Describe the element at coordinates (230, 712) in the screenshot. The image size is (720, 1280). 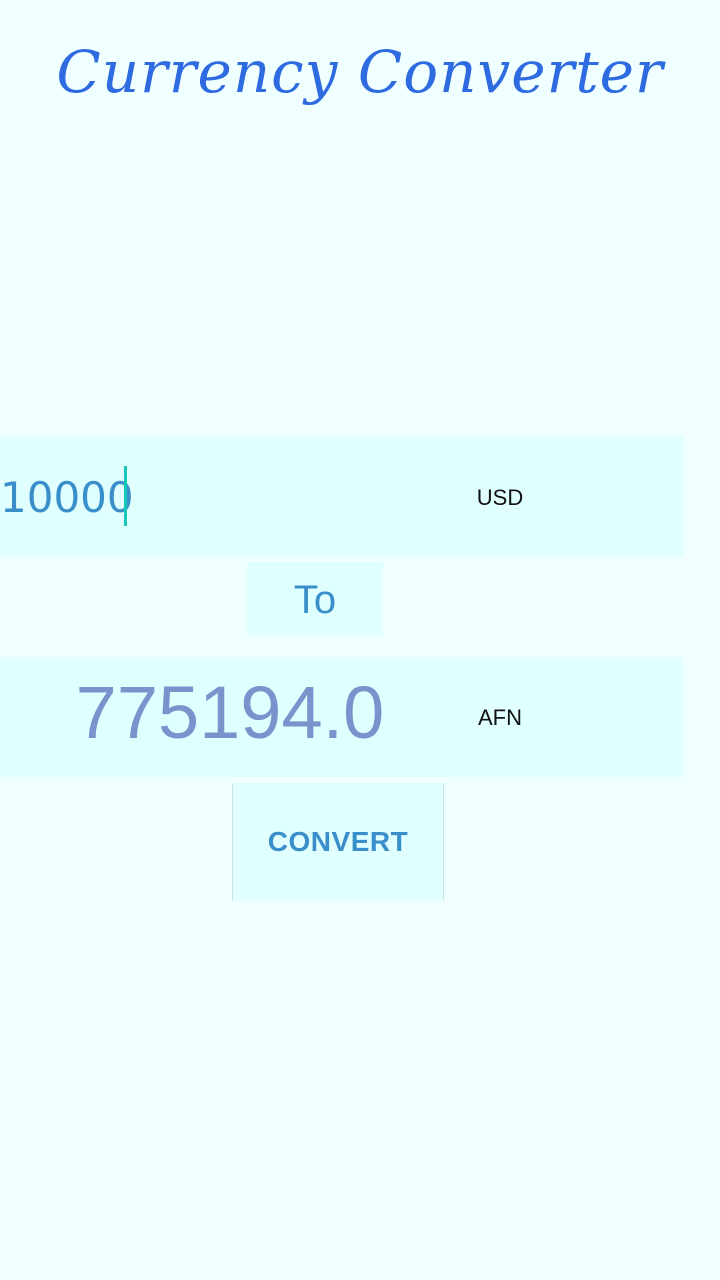
I see `converted-amount: 775194.0` at that location.